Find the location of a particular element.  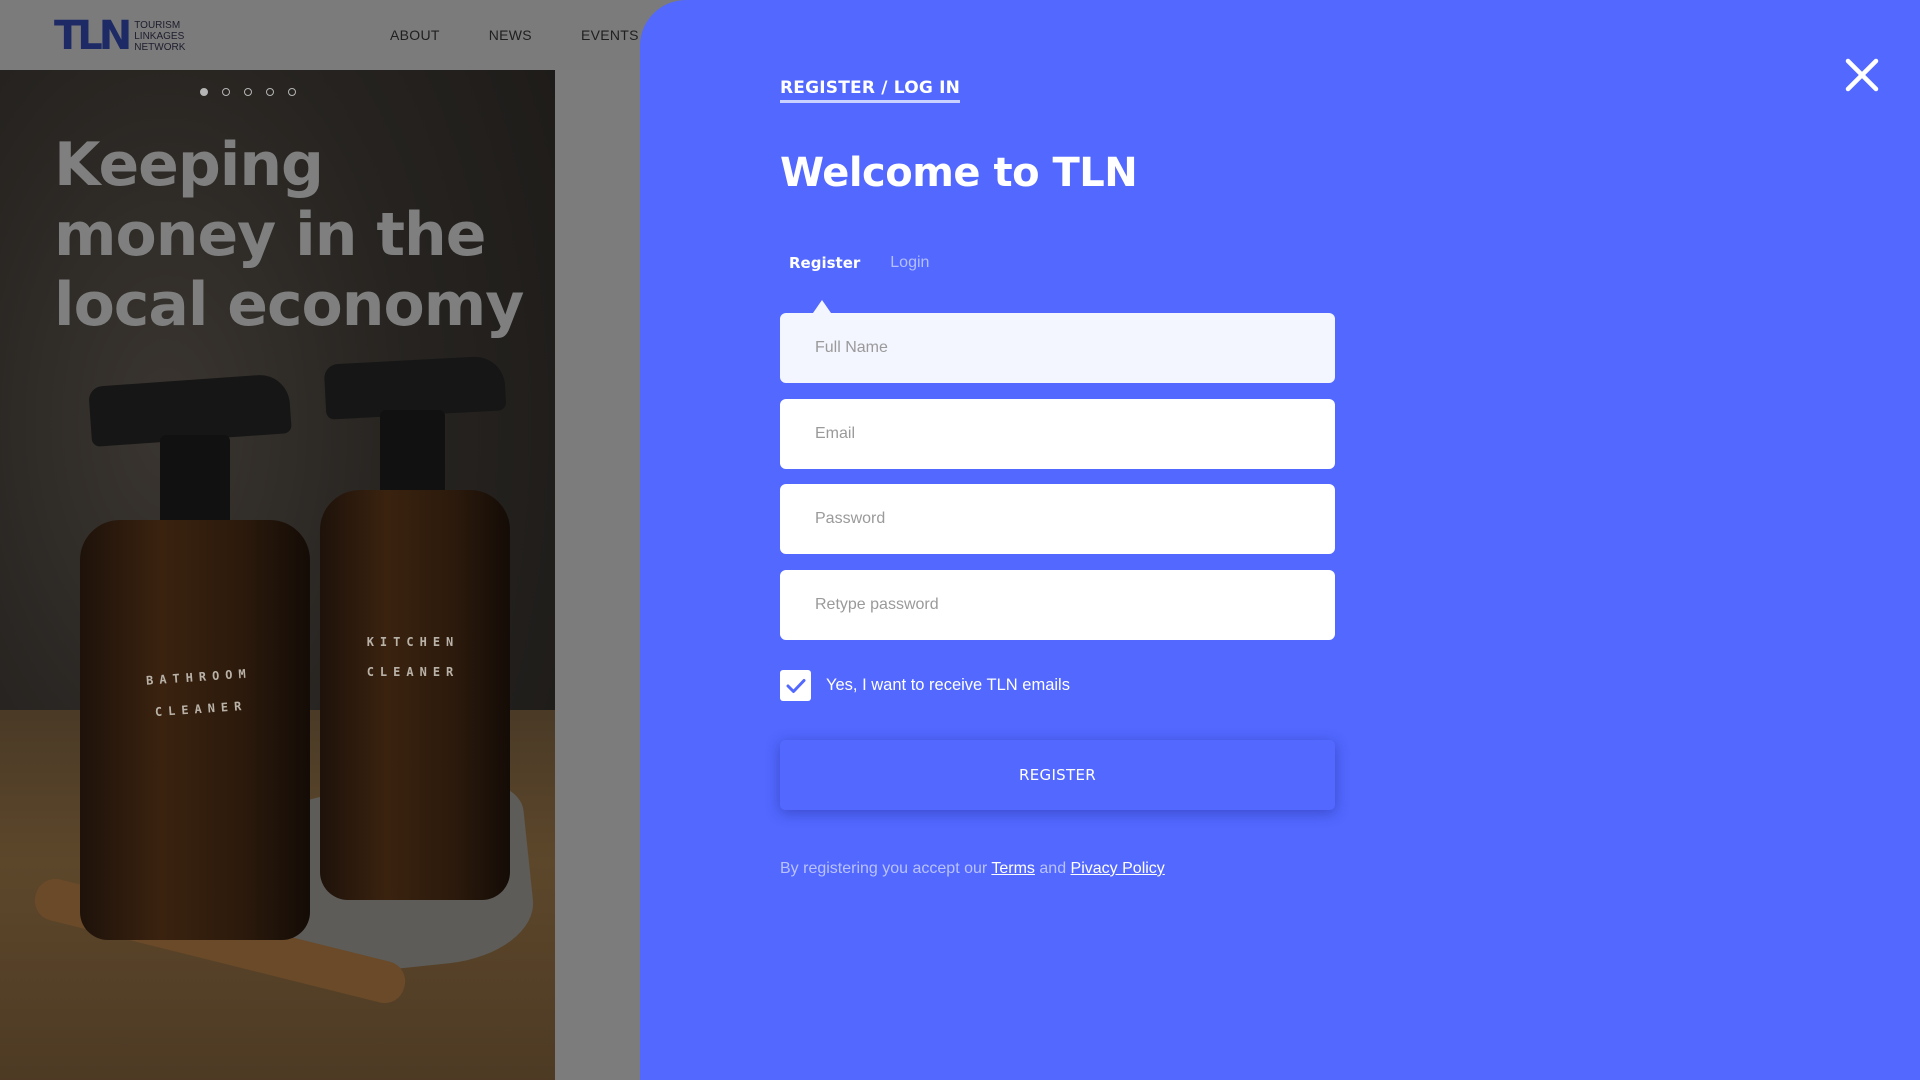

nav-item-events: EVENTS is located at coordinates (610, 35).